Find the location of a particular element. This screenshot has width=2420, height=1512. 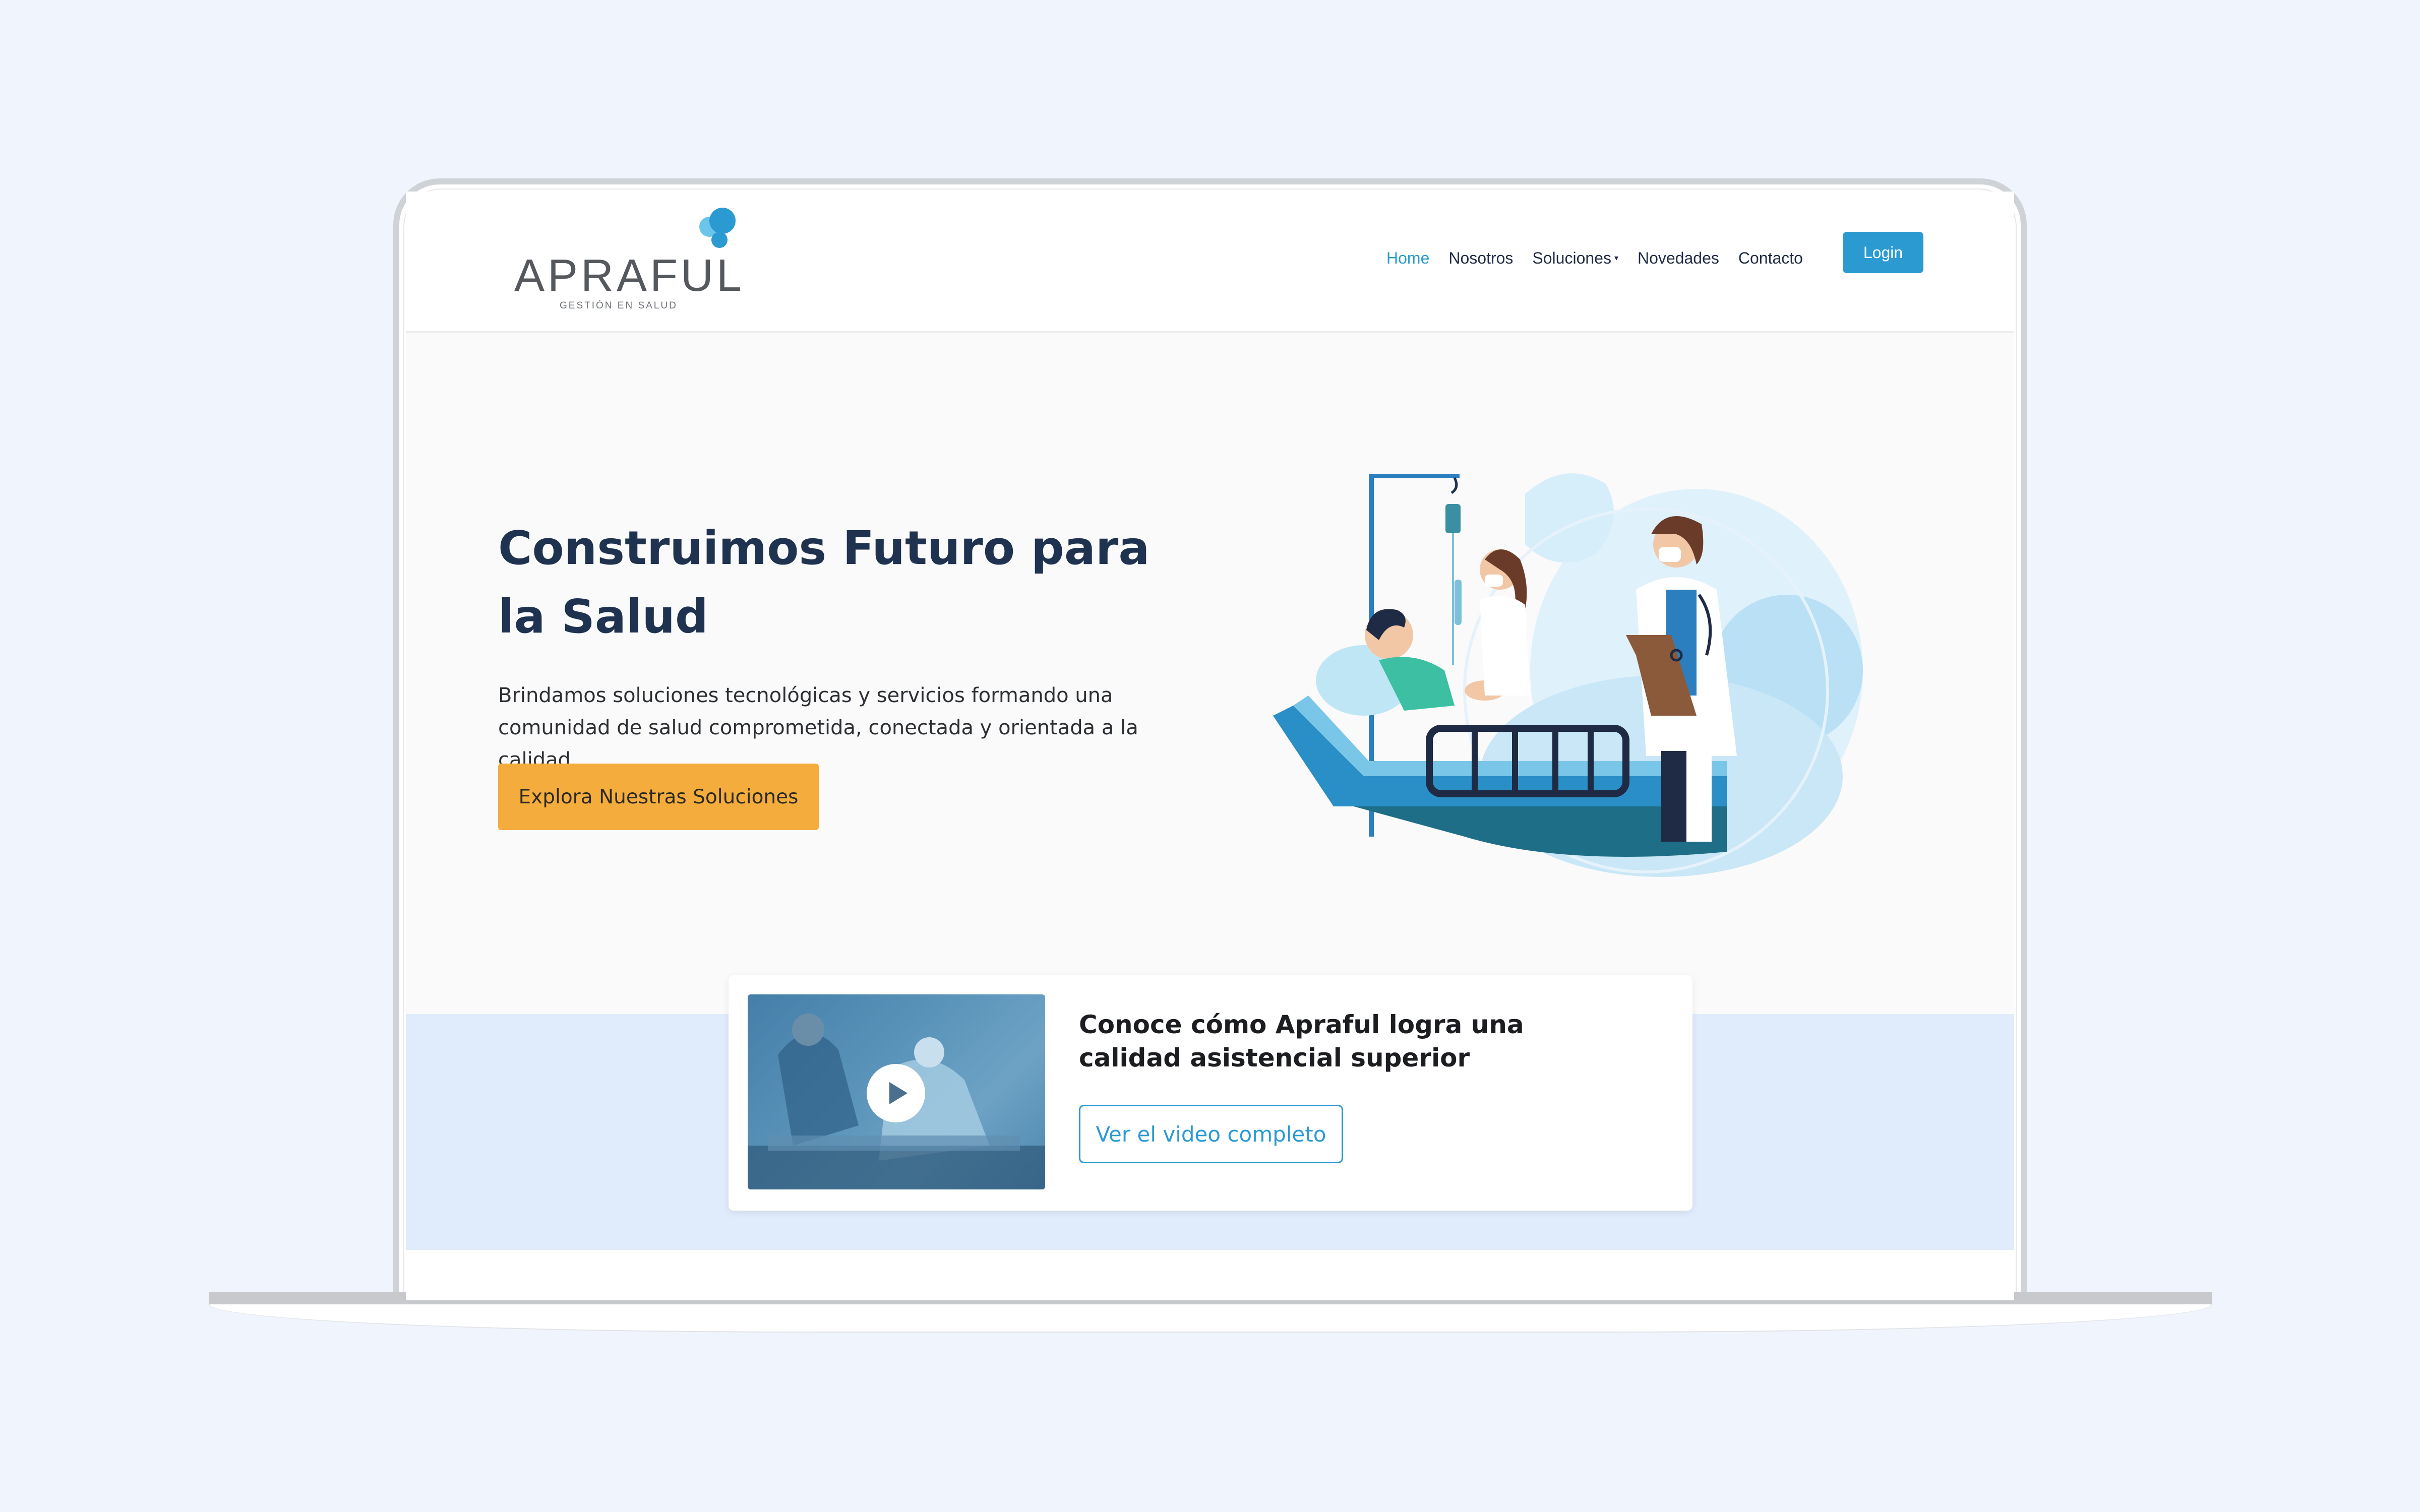

hero-title: Construimos Futuro para la Salud is located at coordinates (824, 582).